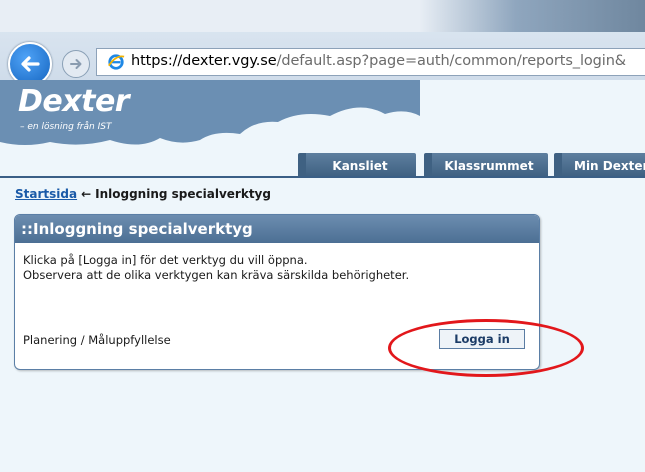 The image size is (645, 472). I want to click on breadcrumb: Startsida ← Inloggning specialverktyg, so click(143, 194).